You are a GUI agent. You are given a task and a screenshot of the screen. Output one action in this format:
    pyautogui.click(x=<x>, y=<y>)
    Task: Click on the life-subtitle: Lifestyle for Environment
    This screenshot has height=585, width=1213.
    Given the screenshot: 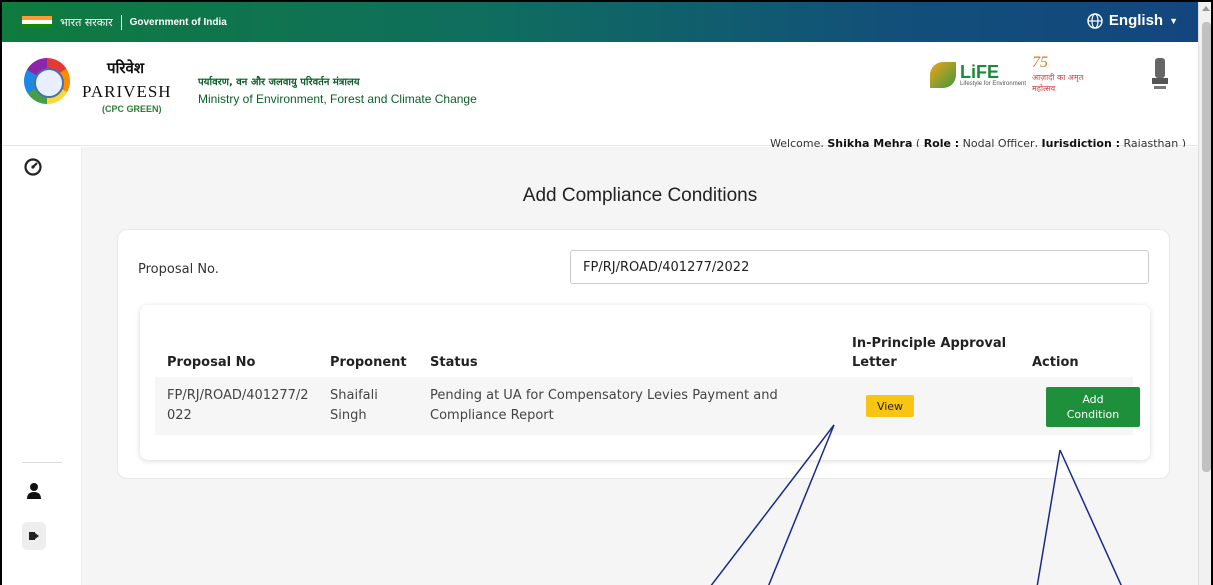 What is the action you would take?
    pyautogui.click(x=993, y=84)
    